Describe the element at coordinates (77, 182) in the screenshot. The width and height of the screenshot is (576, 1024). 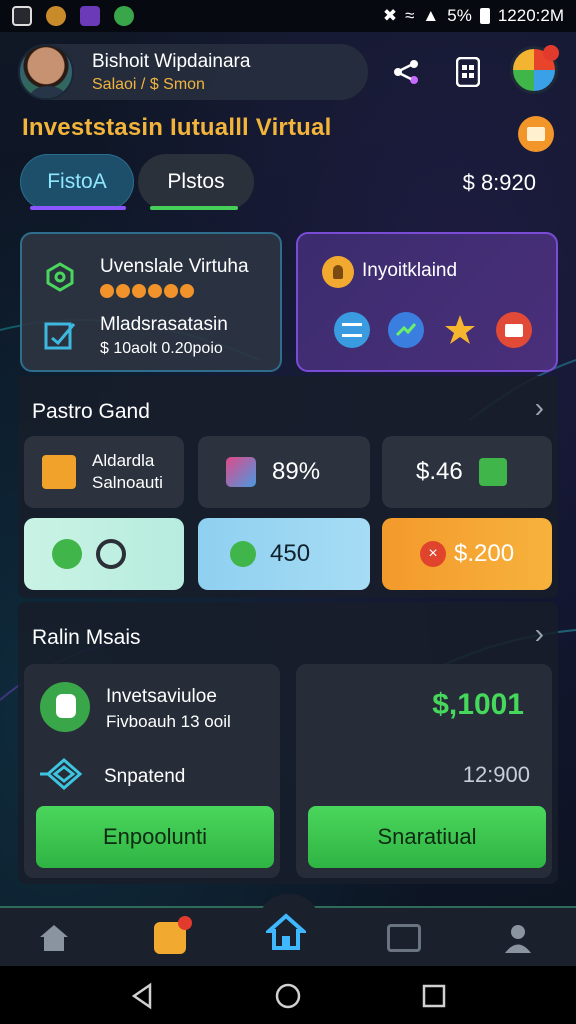
I see `tab-first: FistoA` at that location.